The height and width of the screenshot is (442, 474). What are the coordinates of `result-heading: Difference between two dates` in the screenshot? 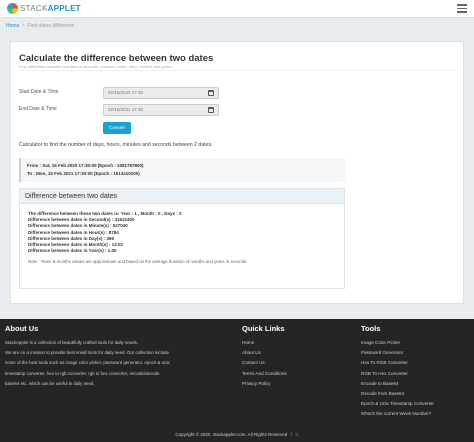 It's located at (182, 196).